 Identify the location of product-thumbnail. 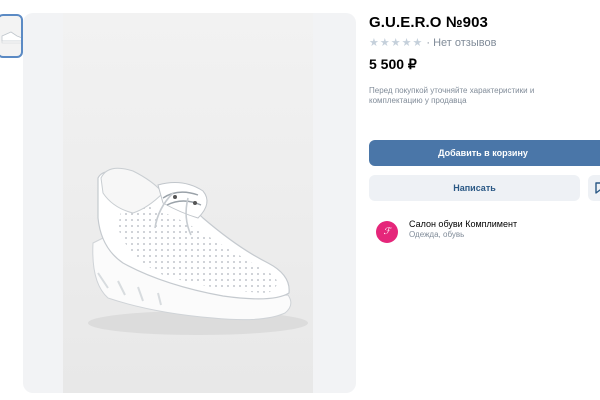
(11, 36).